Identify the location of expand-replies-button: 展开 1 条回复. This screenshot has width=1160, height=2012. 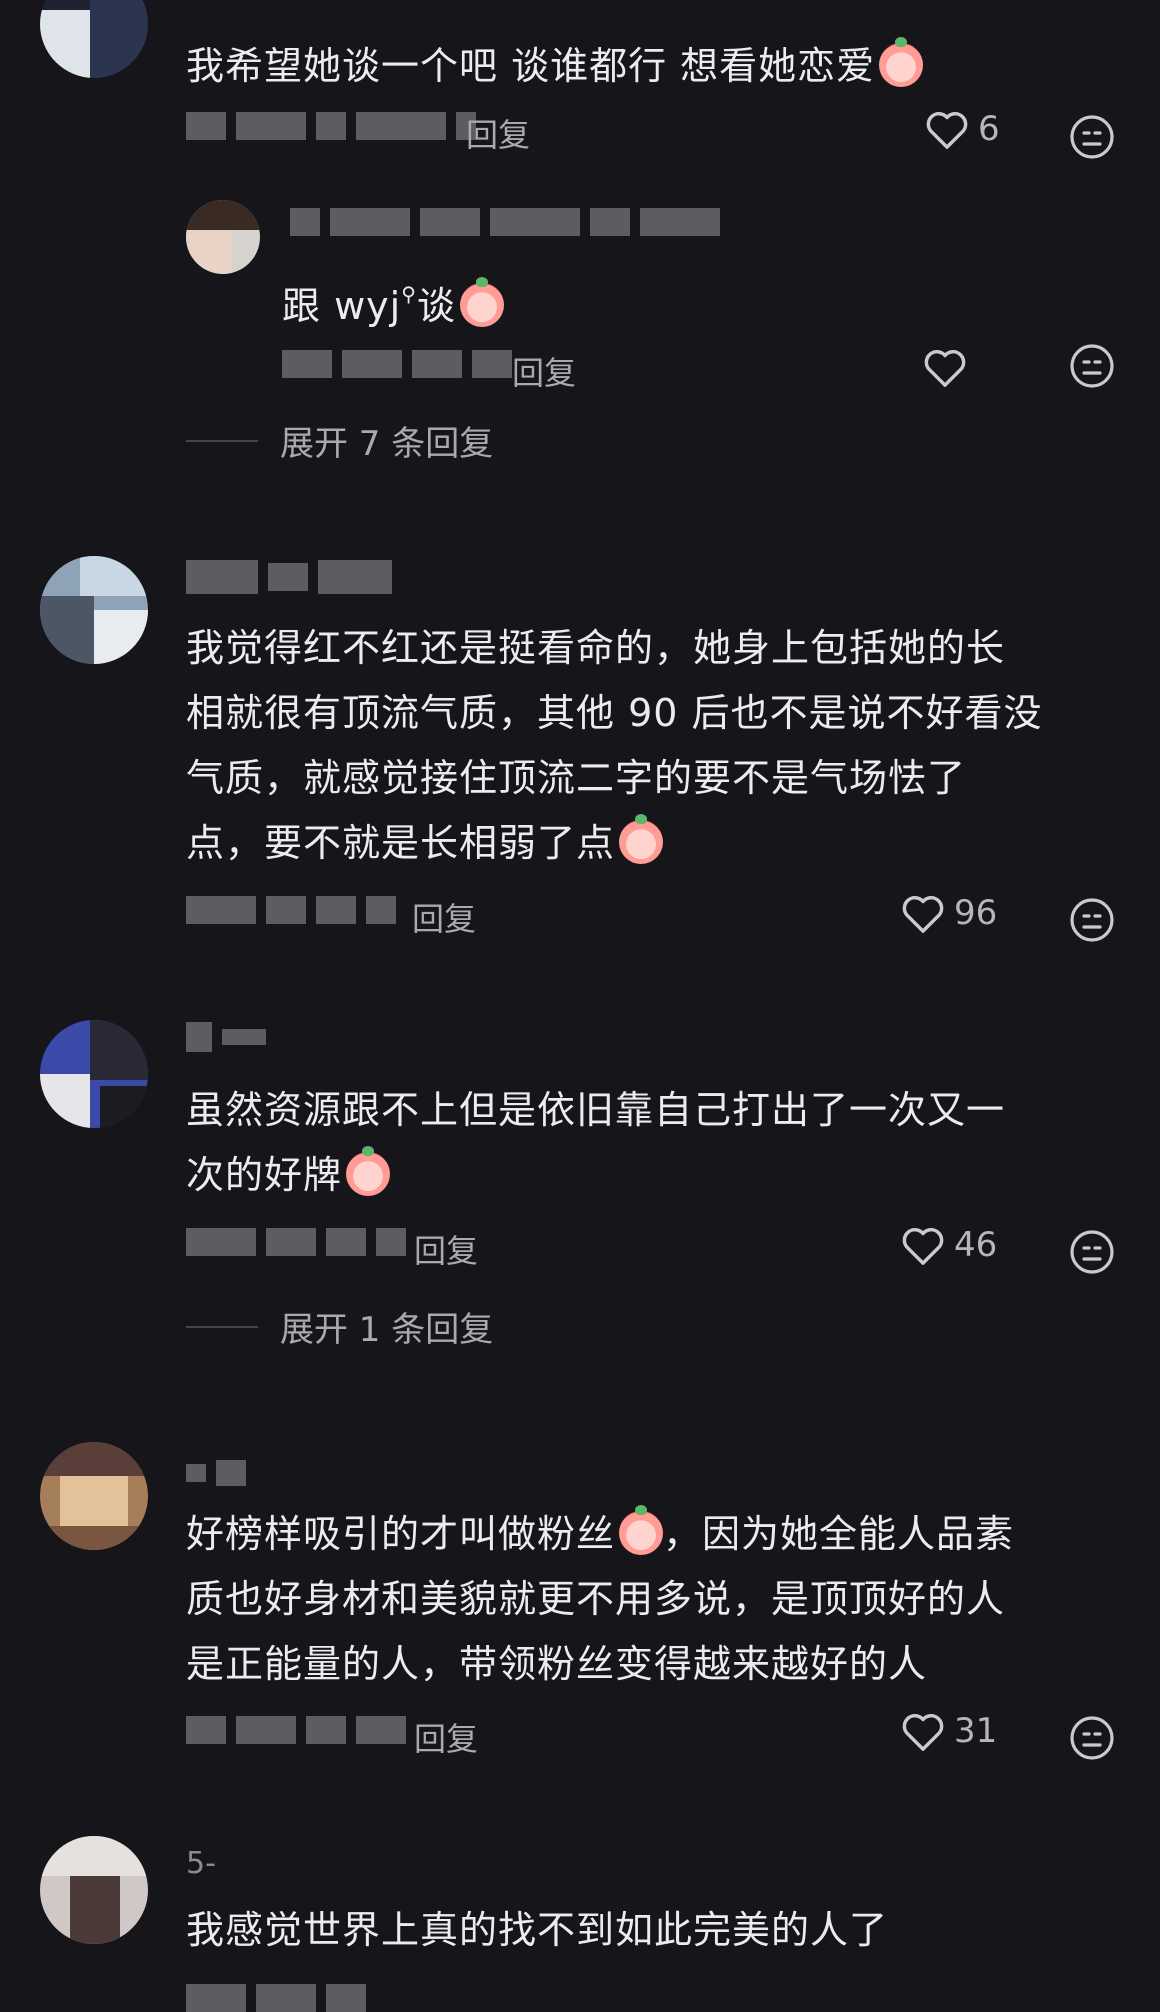
(339, 1326).